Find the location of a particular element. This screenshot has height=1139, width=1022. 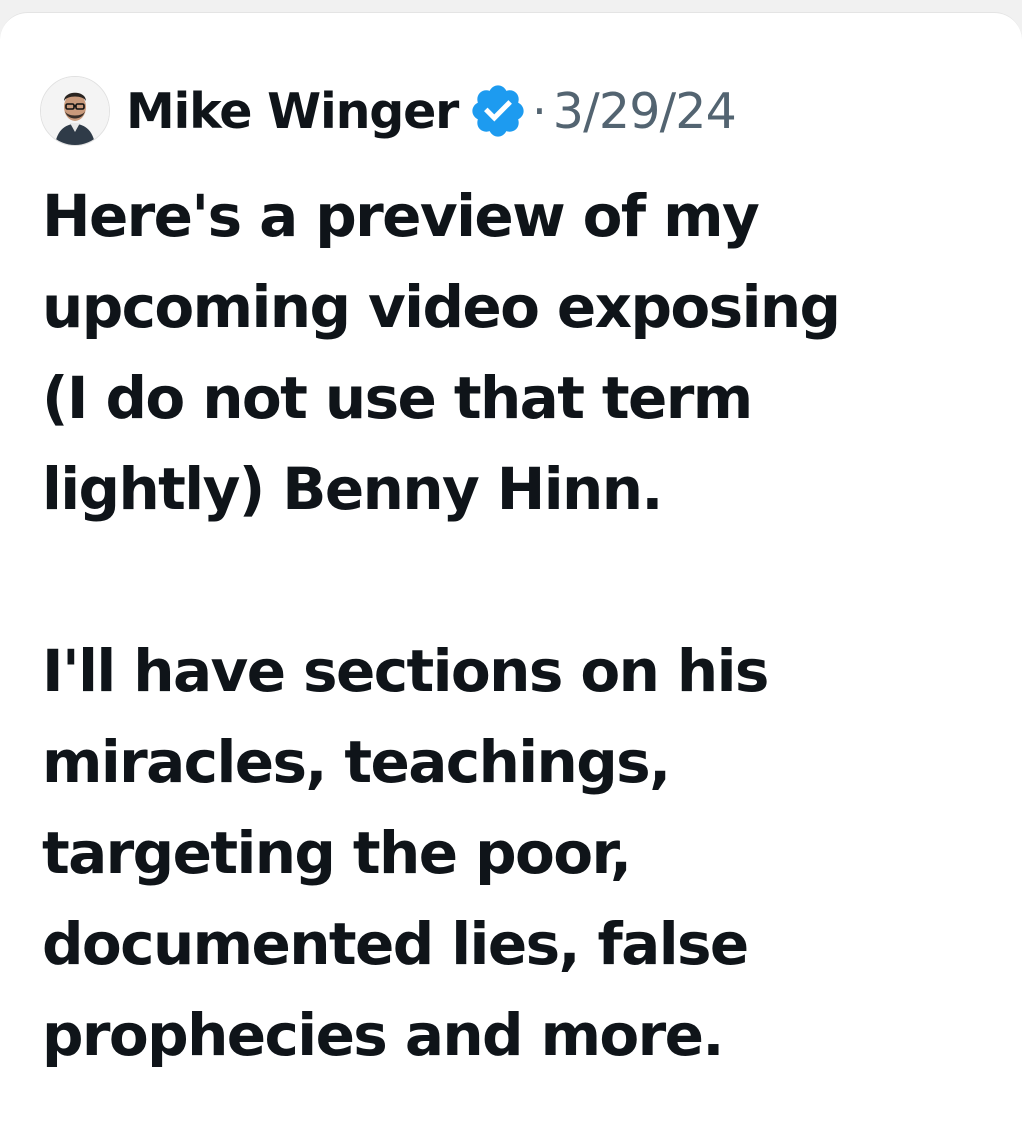

tweet-text-line: lightly) Benny Hinn. is located at coordinates (352, 489).